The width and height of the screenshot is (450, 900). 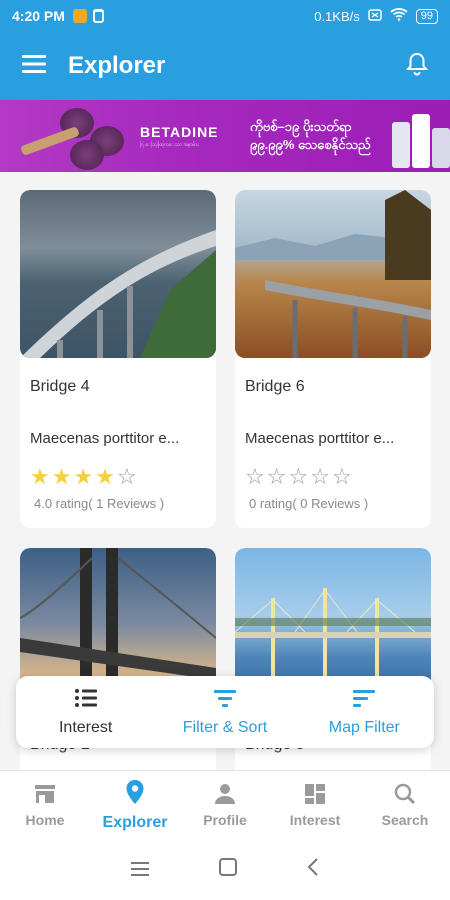 I want to click on nav-interest-label: Interest, so click(x=315, y=820).